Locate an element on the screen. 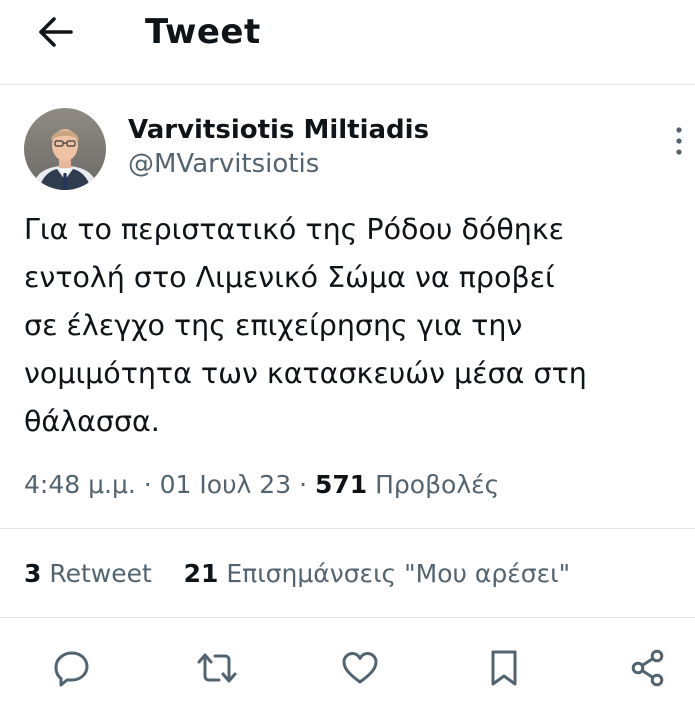 This screenshot has width=695, height=719. likes-label: Επισημάνσεις "Μου αρέσει" is located at coordinates (398, 573).